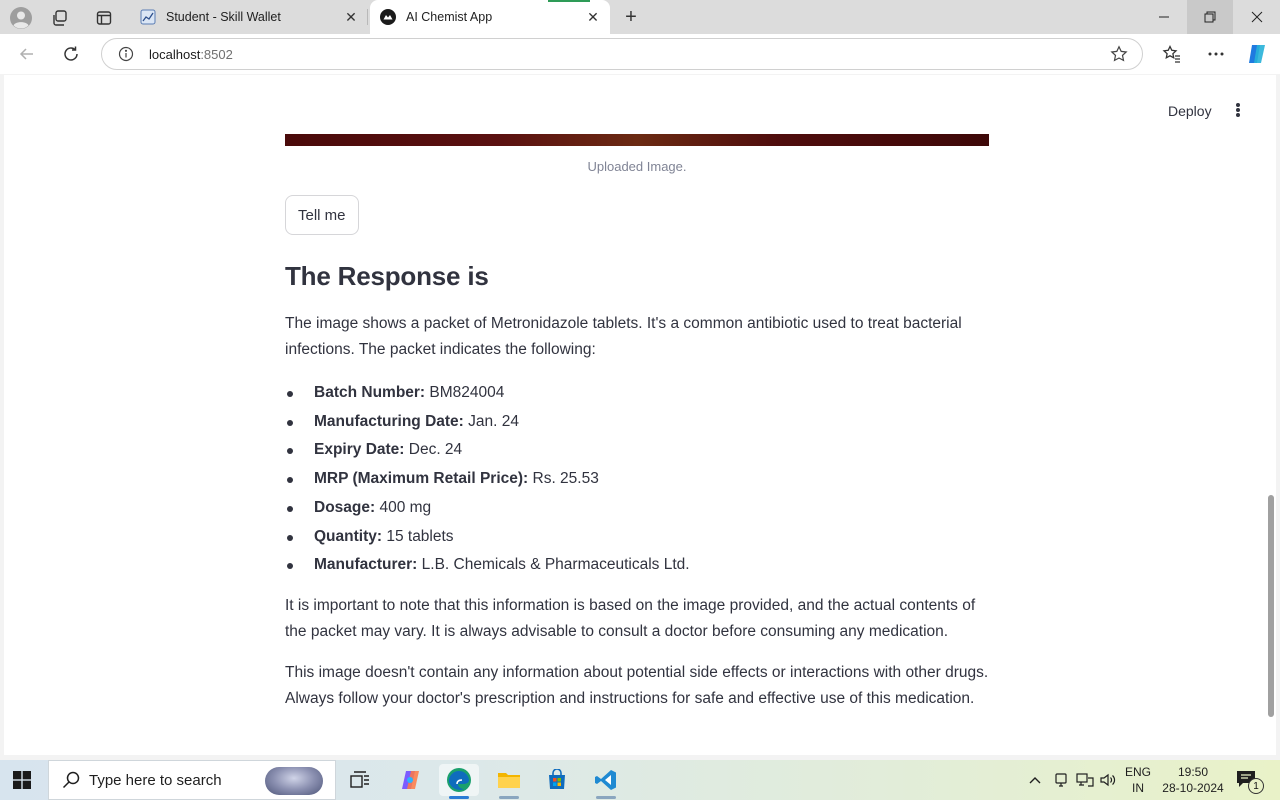 Image resolution: width=1280 pixels, height=800 pixels. What do you see at coordinates (360, 780) in the screenshot?
I see `task-view-icon` at bounding box center [360, 780].